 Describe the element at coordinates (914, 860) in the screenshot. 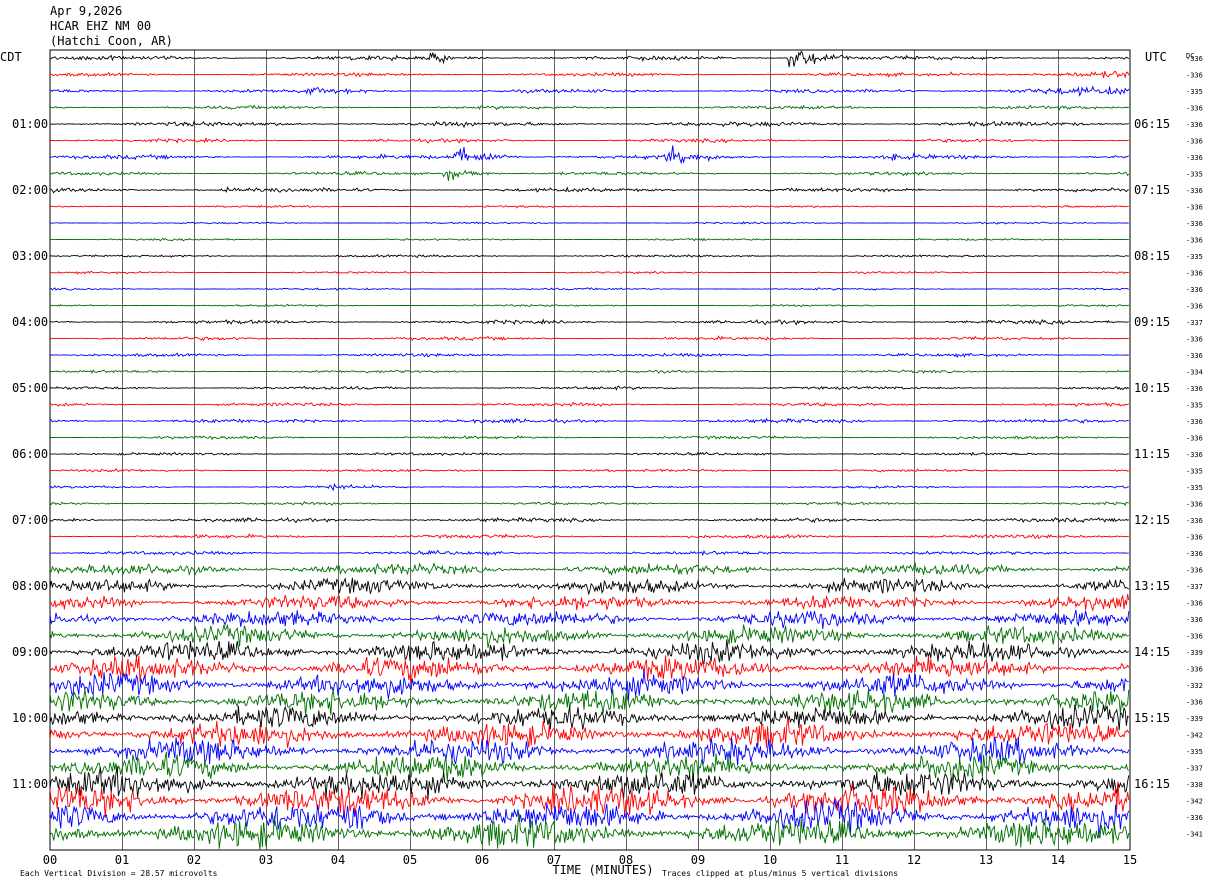

I see `x-tick-label: 12` at that location.